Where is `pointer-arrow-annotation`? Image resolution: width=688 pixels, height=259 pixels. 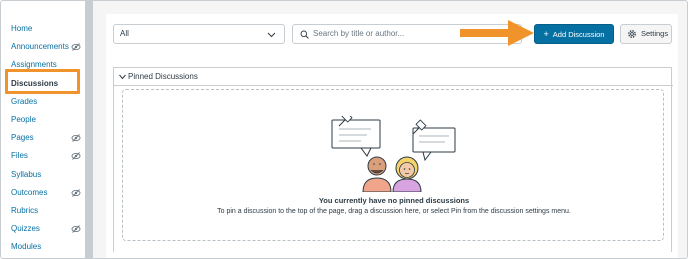 pointer-arrow-annotation is located at coordinates (497, 33).